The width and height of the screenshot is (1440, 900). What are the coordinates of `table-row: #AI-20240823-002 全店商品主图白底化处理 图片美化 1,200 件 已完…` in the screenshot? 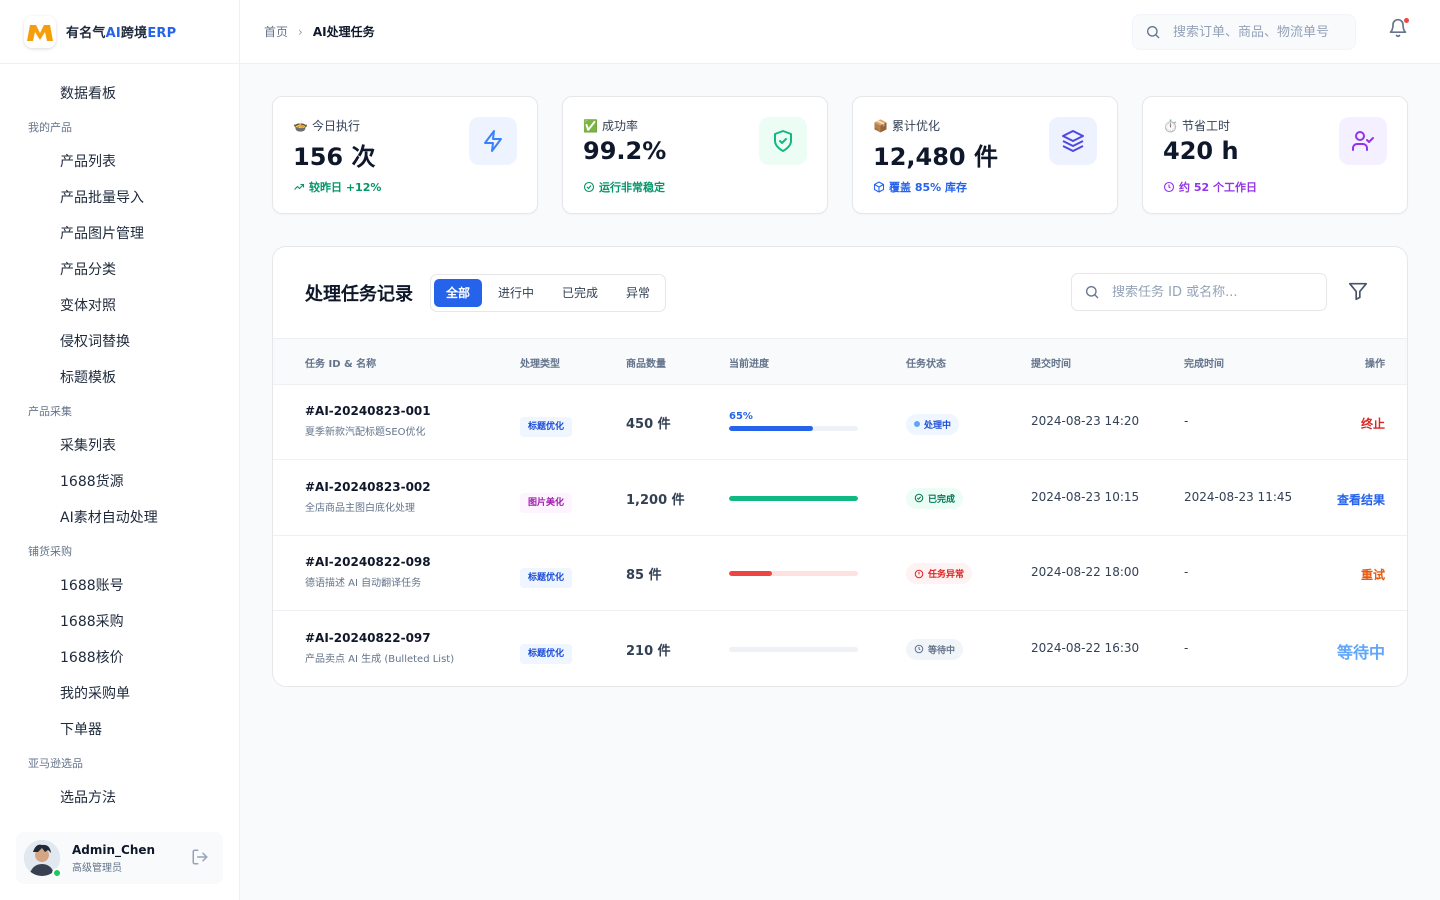 It's located at (840, 498).